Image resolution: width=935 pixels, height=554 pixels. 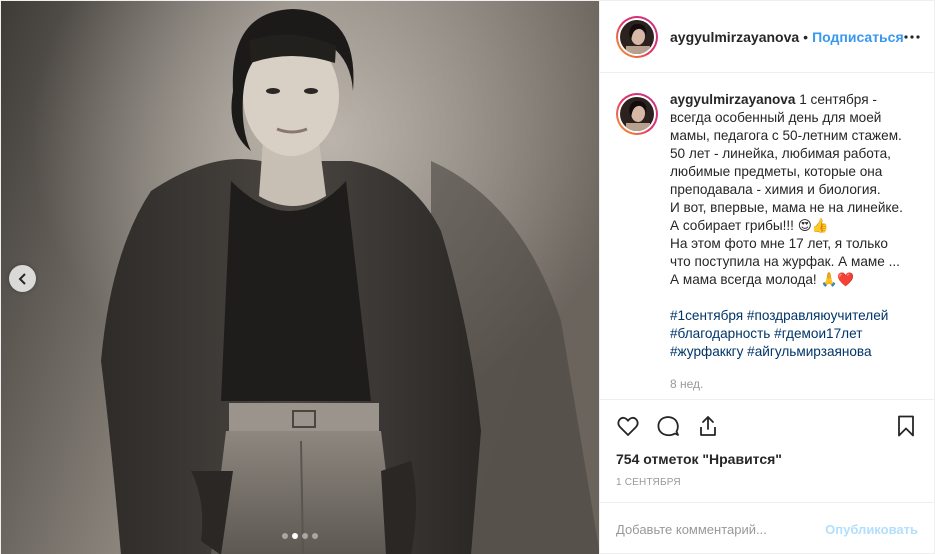 What do you see at coordinates (858, 37) in the screenshot?
I see `follow-button: Подписаться` at bounding box center [858, 37].